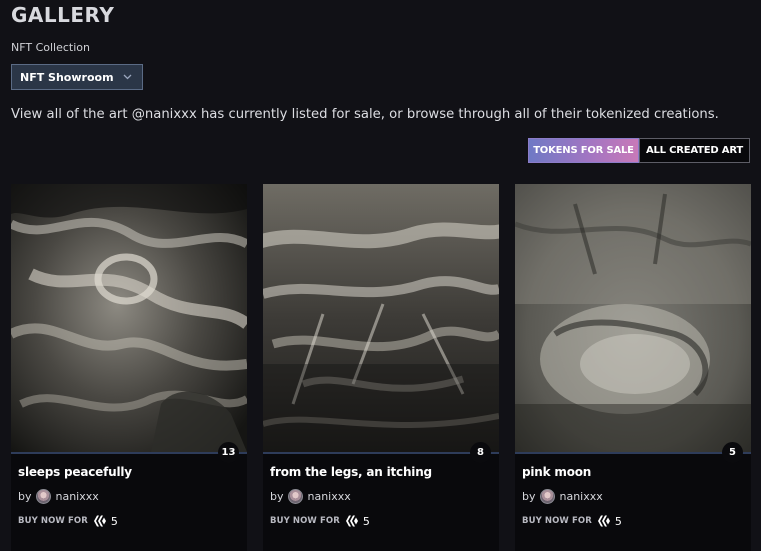 This screenshot has width=761, height=551. Describe the element at coordinates (127, 77) in the screenshot. I see `chevron-down-icon` at that location.